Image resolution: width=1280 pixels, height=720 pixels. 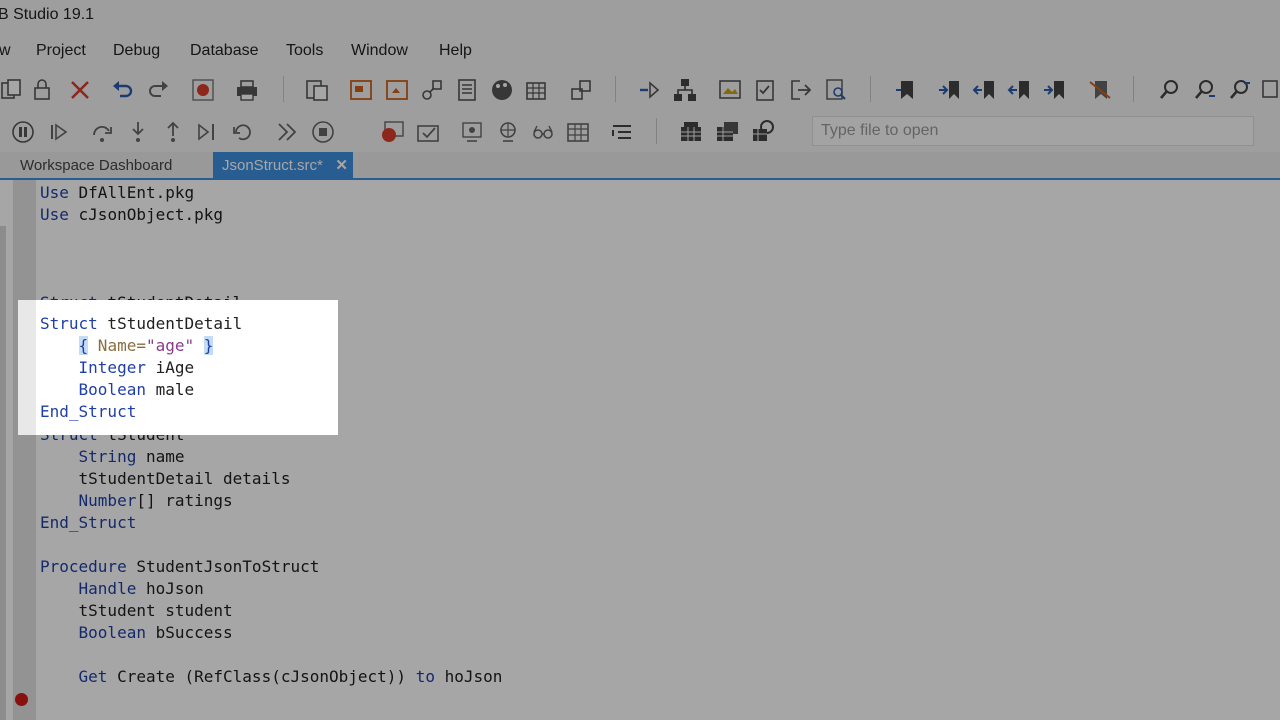 What do you see at coordinates (102, 132) in the screenshot?
I see `step-over-icon` at bounding box center [102, 132].